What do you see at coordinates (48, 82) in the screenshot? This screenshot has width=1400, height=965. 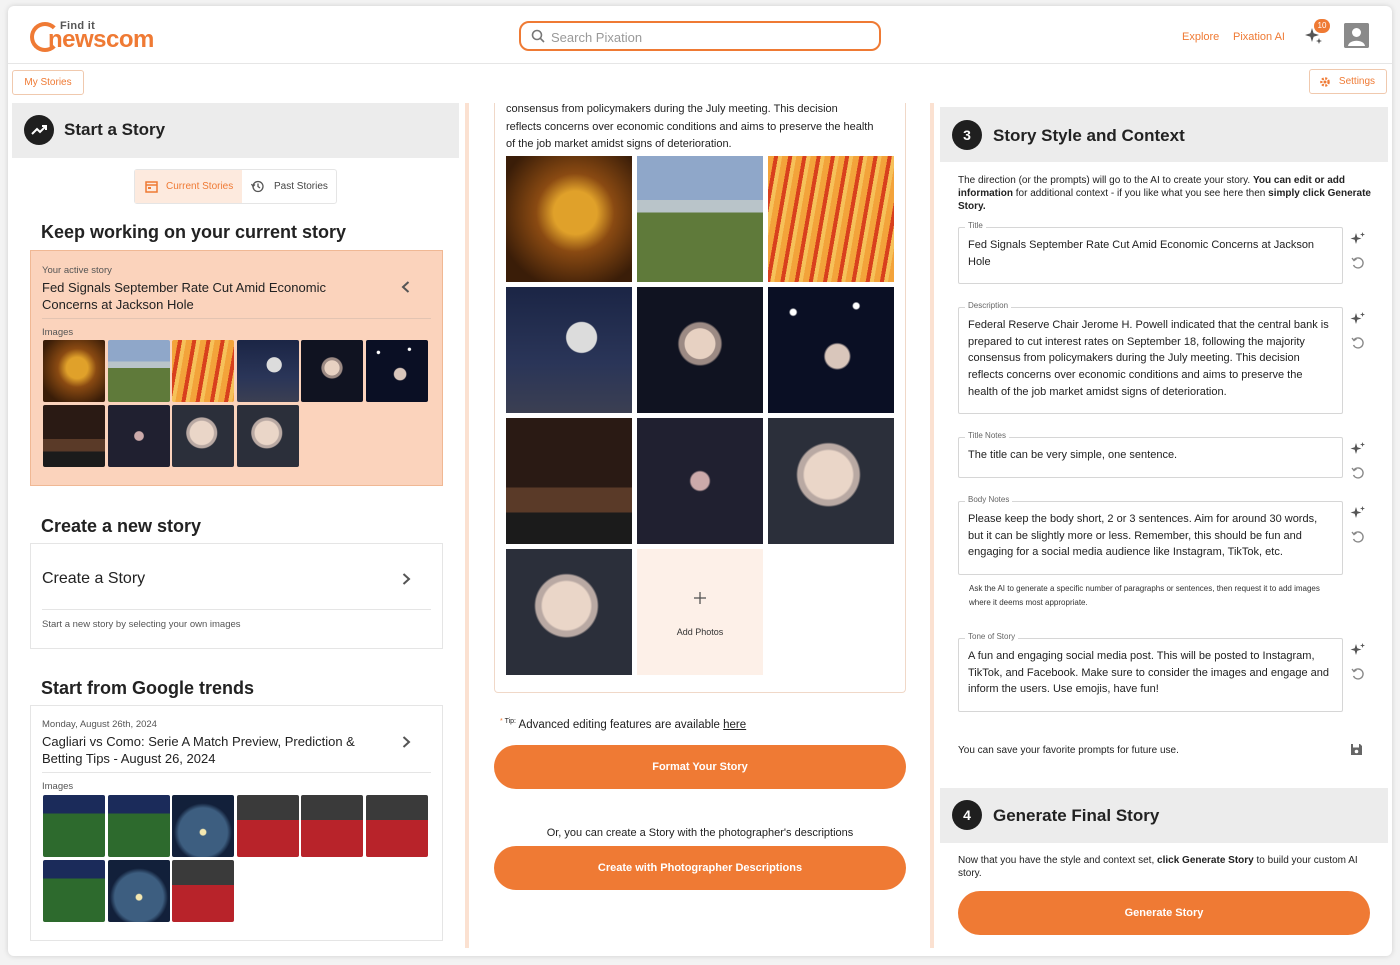 I see `my-stories-button: My Stories` at bounding box center [48, 82].